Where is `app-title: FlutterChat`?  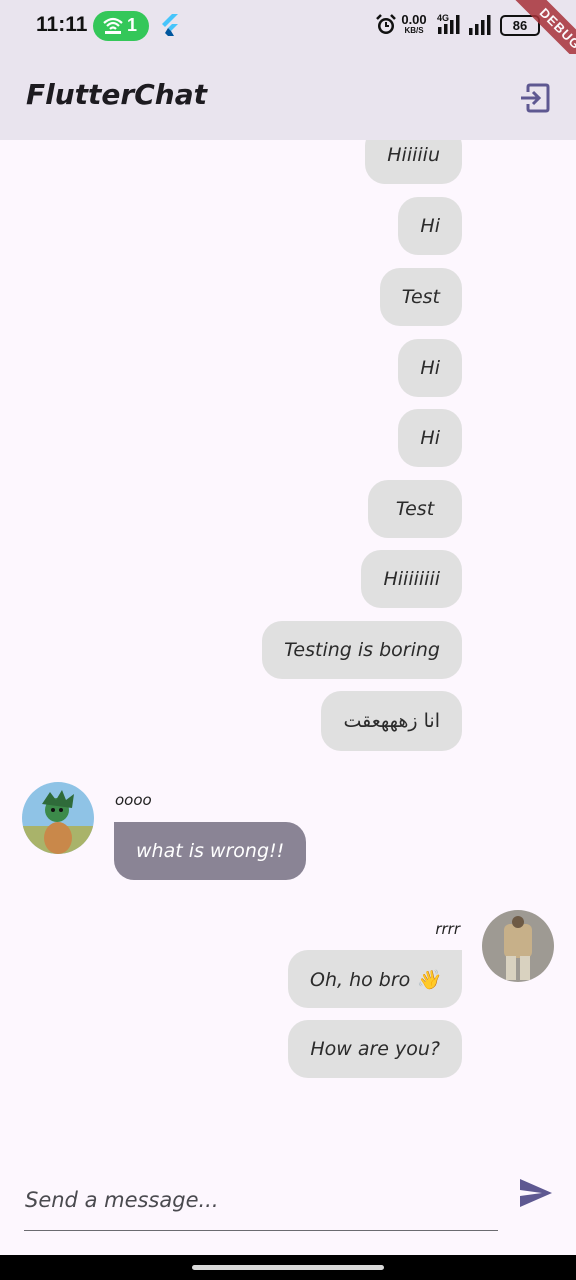 app-title: FlutterChat is located at coordinates (116, 94).